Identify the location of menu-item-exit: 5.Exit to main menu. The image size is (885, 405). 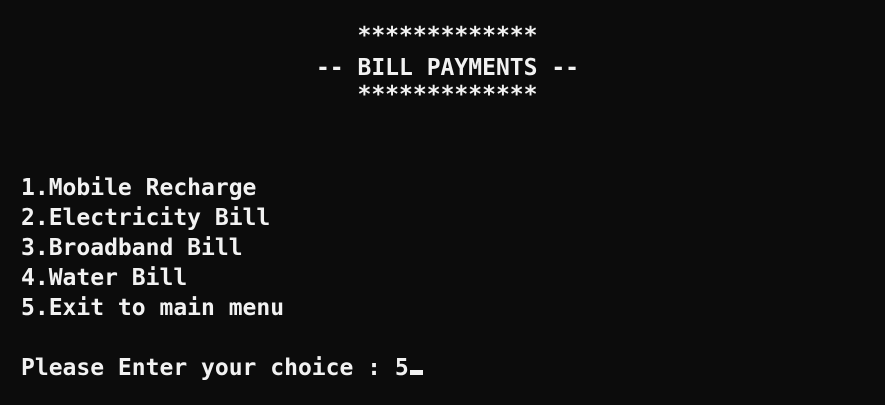
(153, 308).